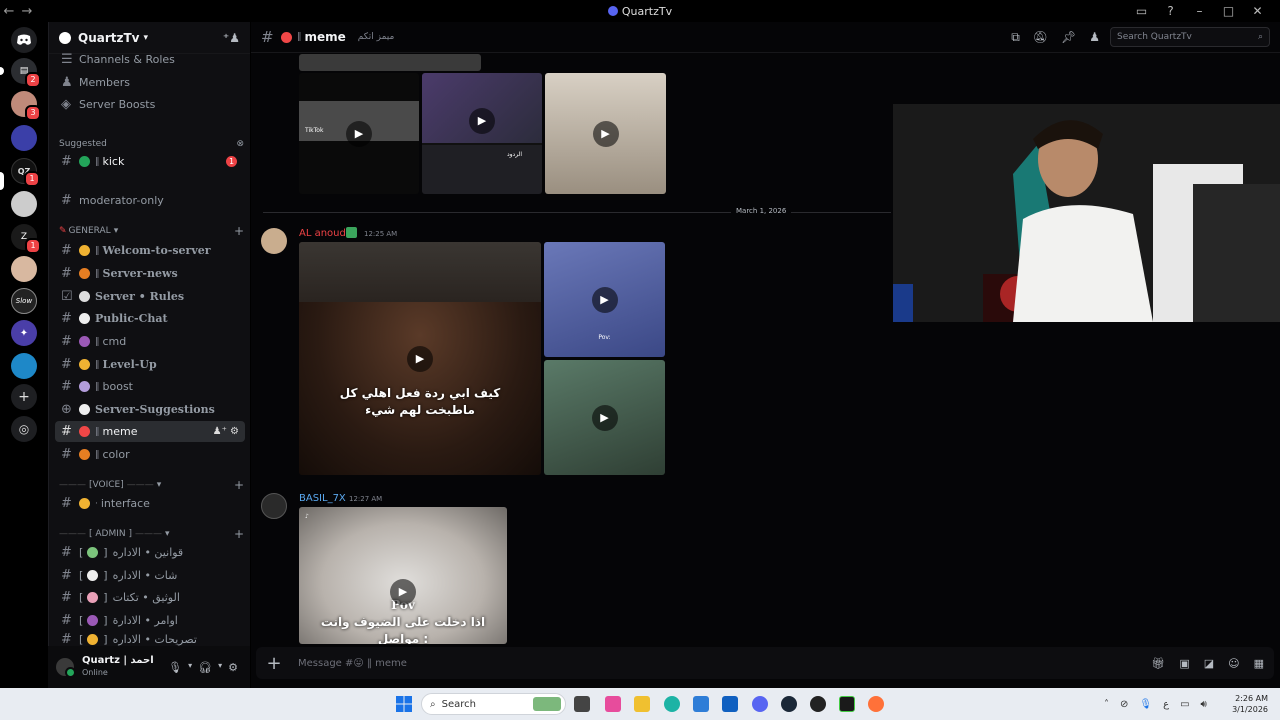 This screenshot has width=1280, height=720. Describe the element at coordinates (847, 704) in the screenshot. I see `kick-icon` at that location.